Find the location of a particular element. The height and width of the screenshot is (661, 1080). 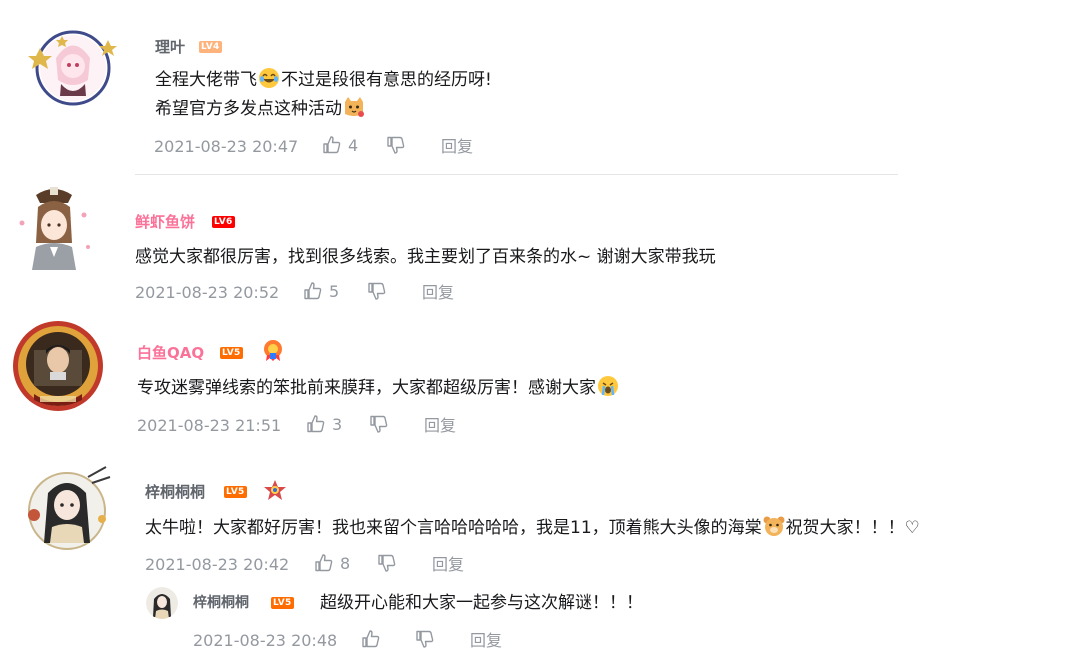

comment-text-part: 太牛啦！大家都好厉害！我也来留个言哈哈哈哈哈，我是11，顶着熊大头像的海棠 is located at coordinates (453, 528).